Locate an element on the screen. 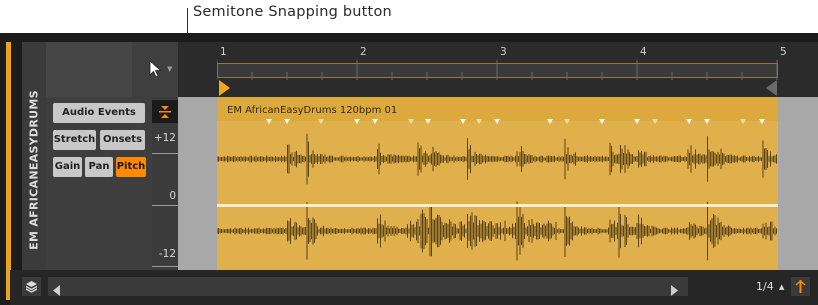 The width and height of the screenshot is (818, 305). horizontal-scrollbar is located at coordinates (368, 286).